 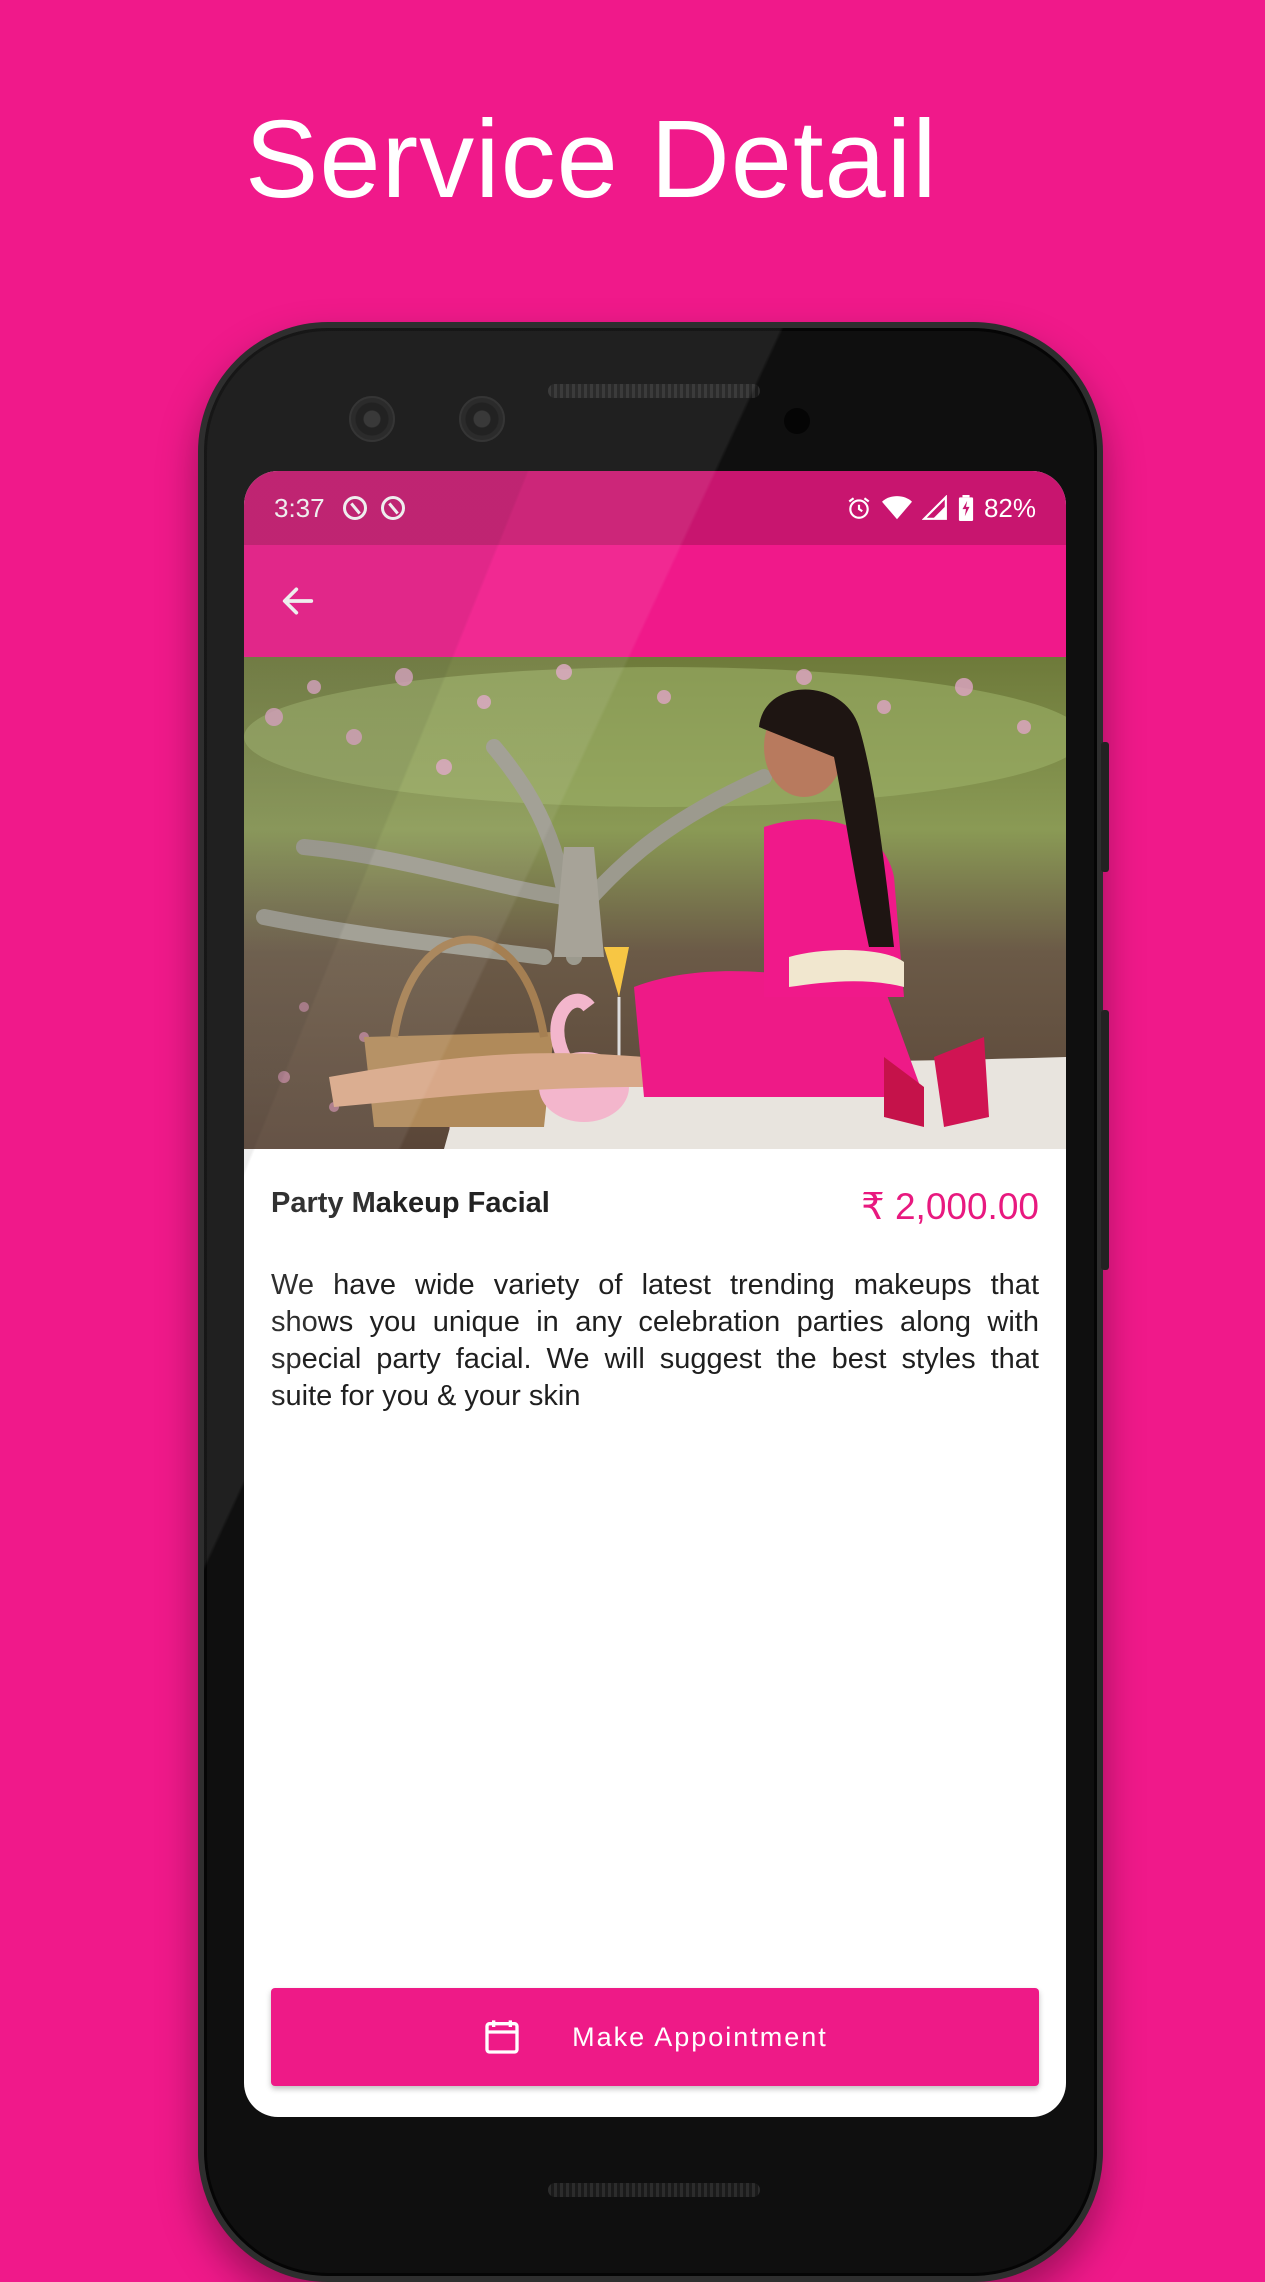 I want to click on make-appointment-button: Make Appointment, so click(x=655, y=2037).